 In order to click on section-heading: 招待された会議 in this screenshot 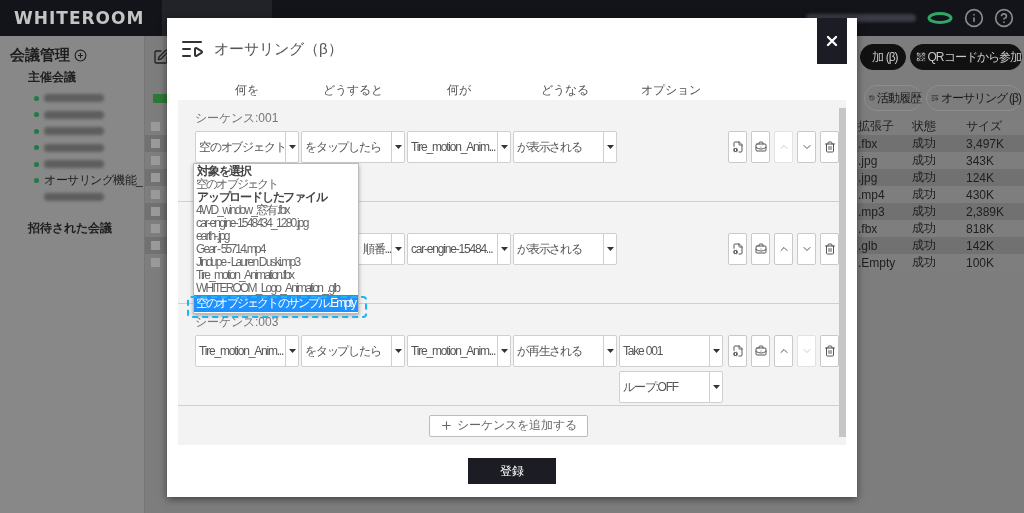, I will do `click(70, 228)`.